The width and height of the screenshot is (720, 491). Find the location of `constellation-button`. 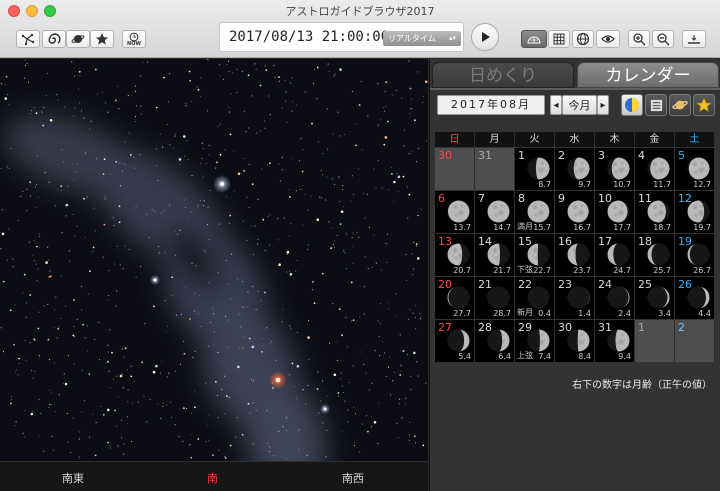

constellation-button is located at coordinates (28, 39).